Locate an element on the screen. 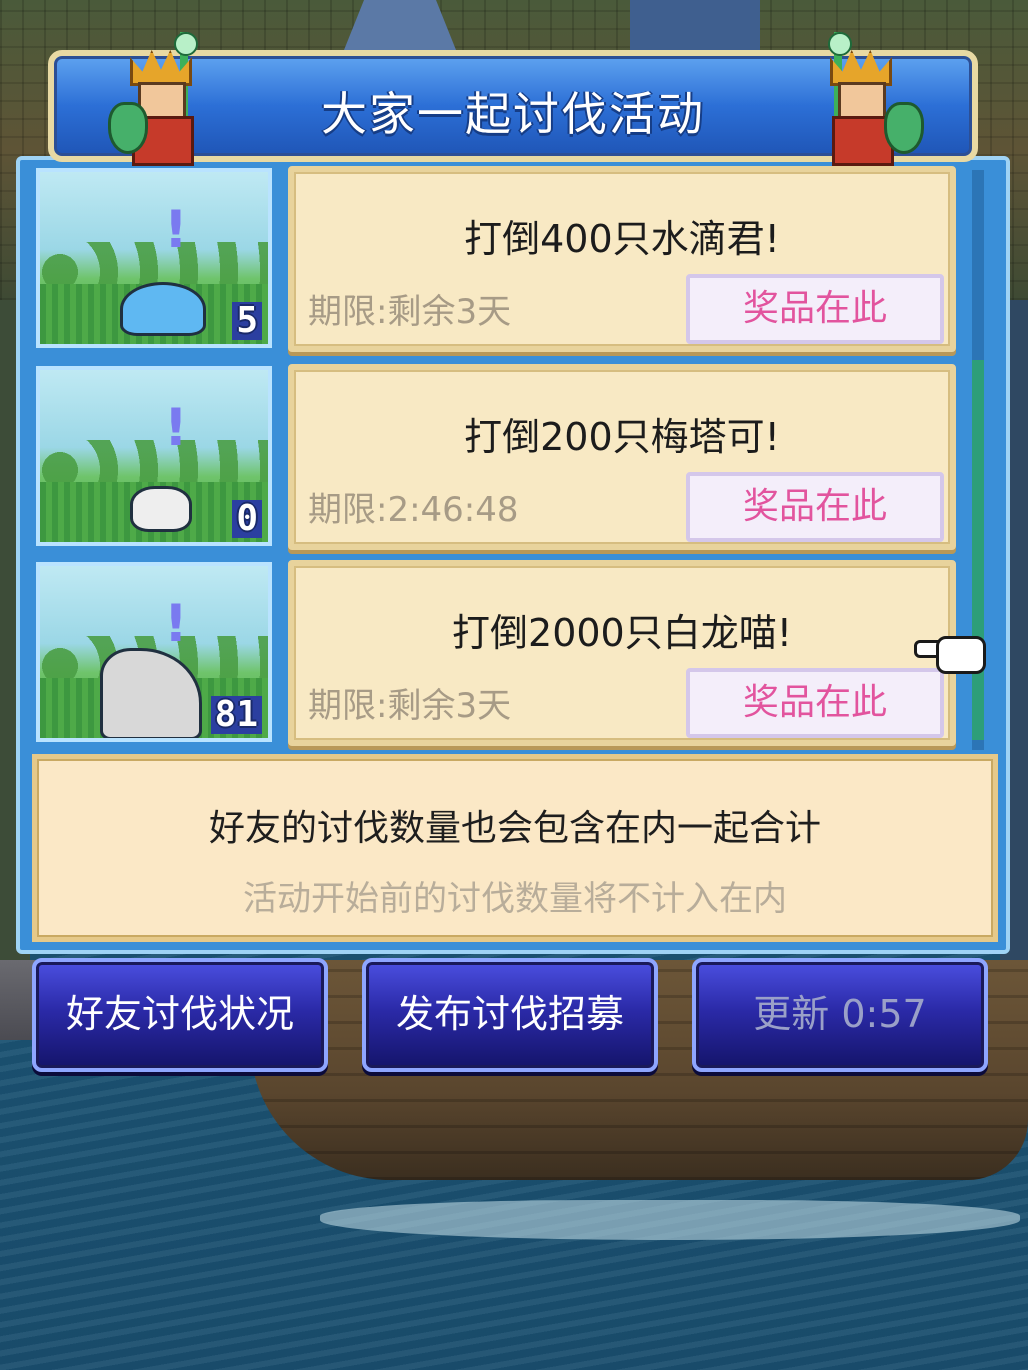 The width and height of the screenshot is (1028, 1370). cat-monster-icon is located at coordinates (161, 509).